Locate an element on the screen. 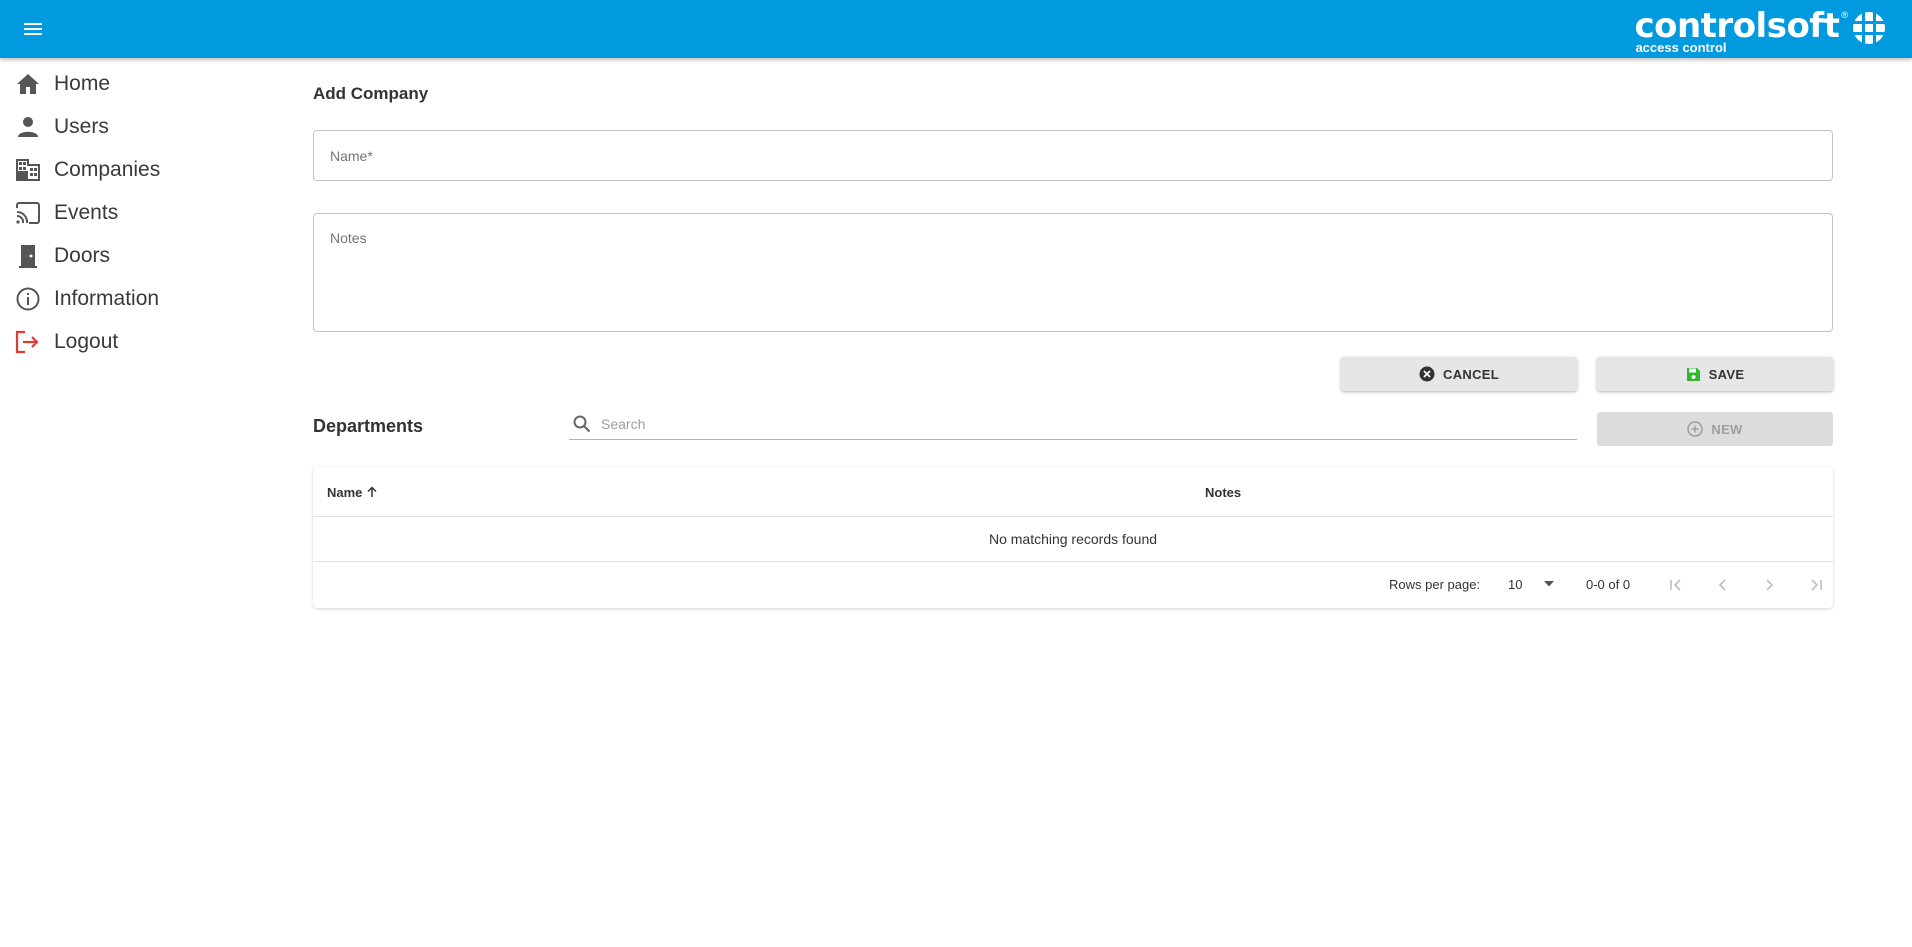  save-label: SAVE is located at coordinates (1726, 374).